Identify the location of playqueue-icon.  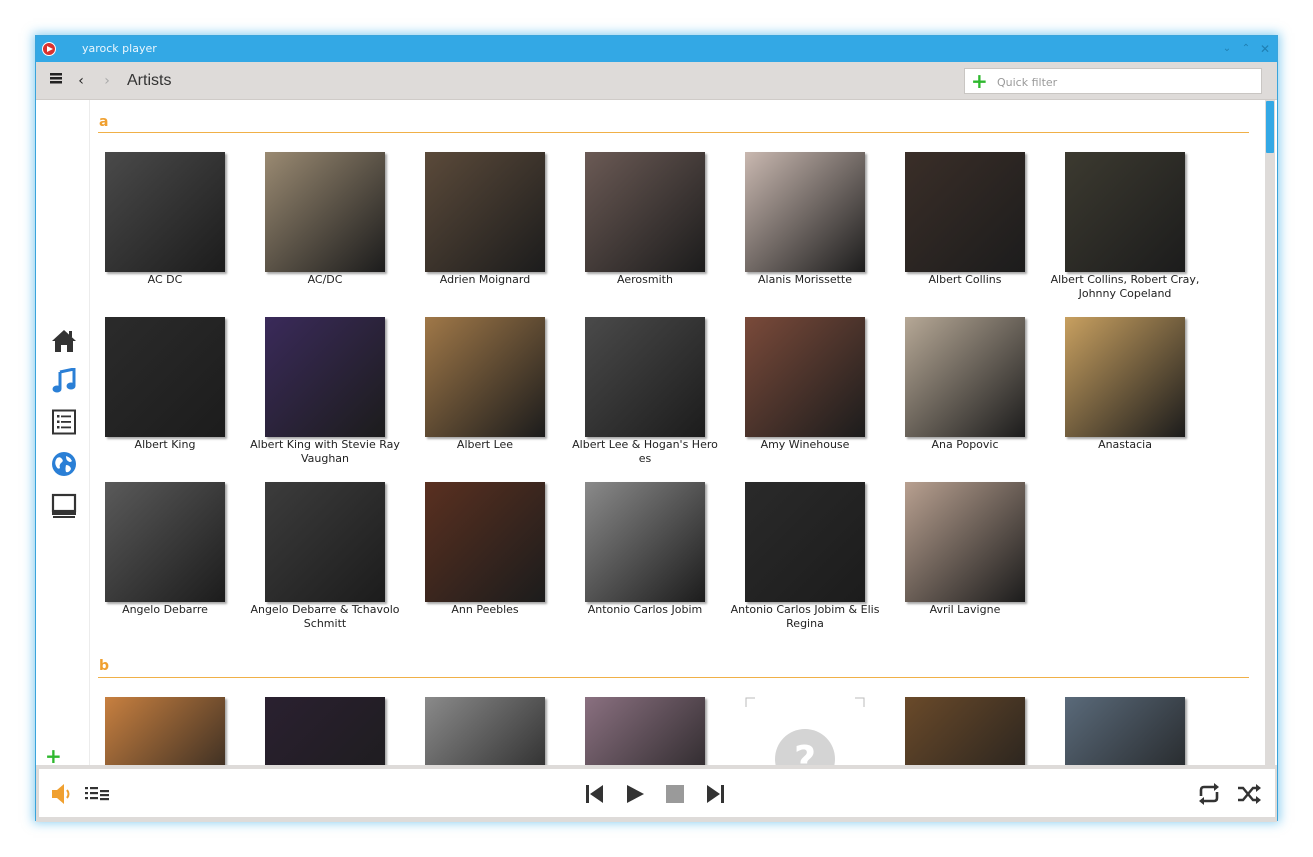
(97, 794).